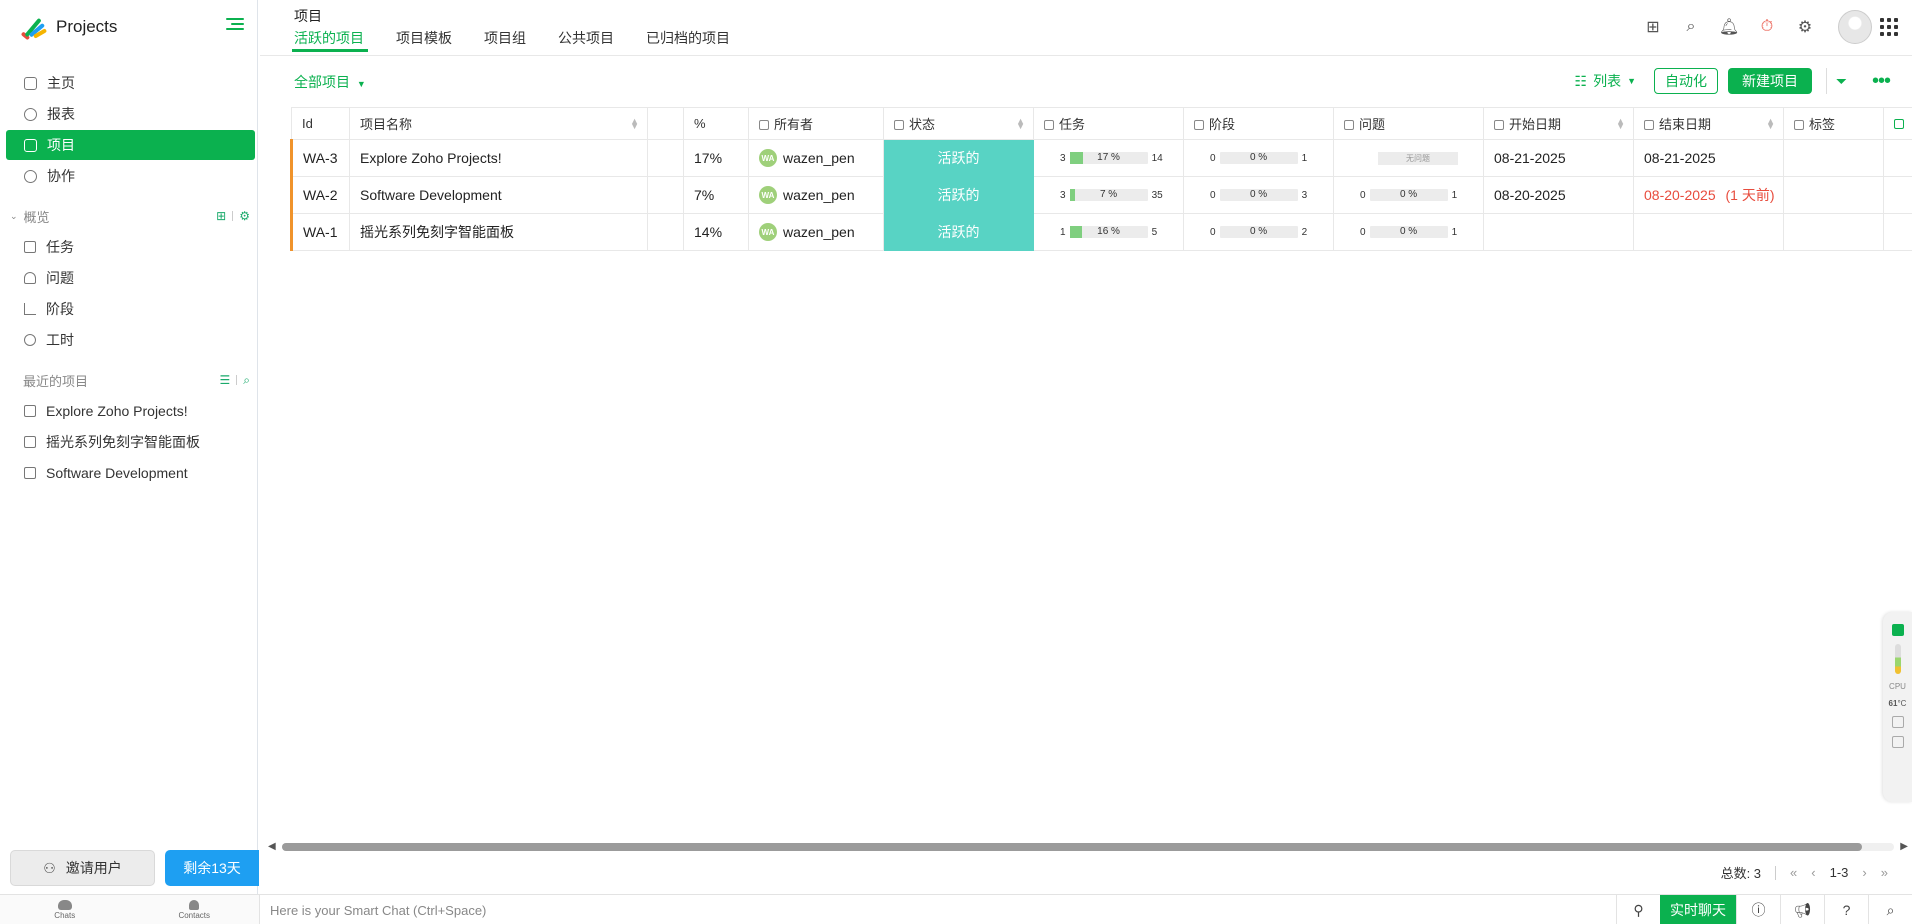 The width and height of the screenshot is (1912, 924). Describe the element at coordinates (1653, 27) in the screenshot. I see `quick-add-icon: ⊞` at that location.